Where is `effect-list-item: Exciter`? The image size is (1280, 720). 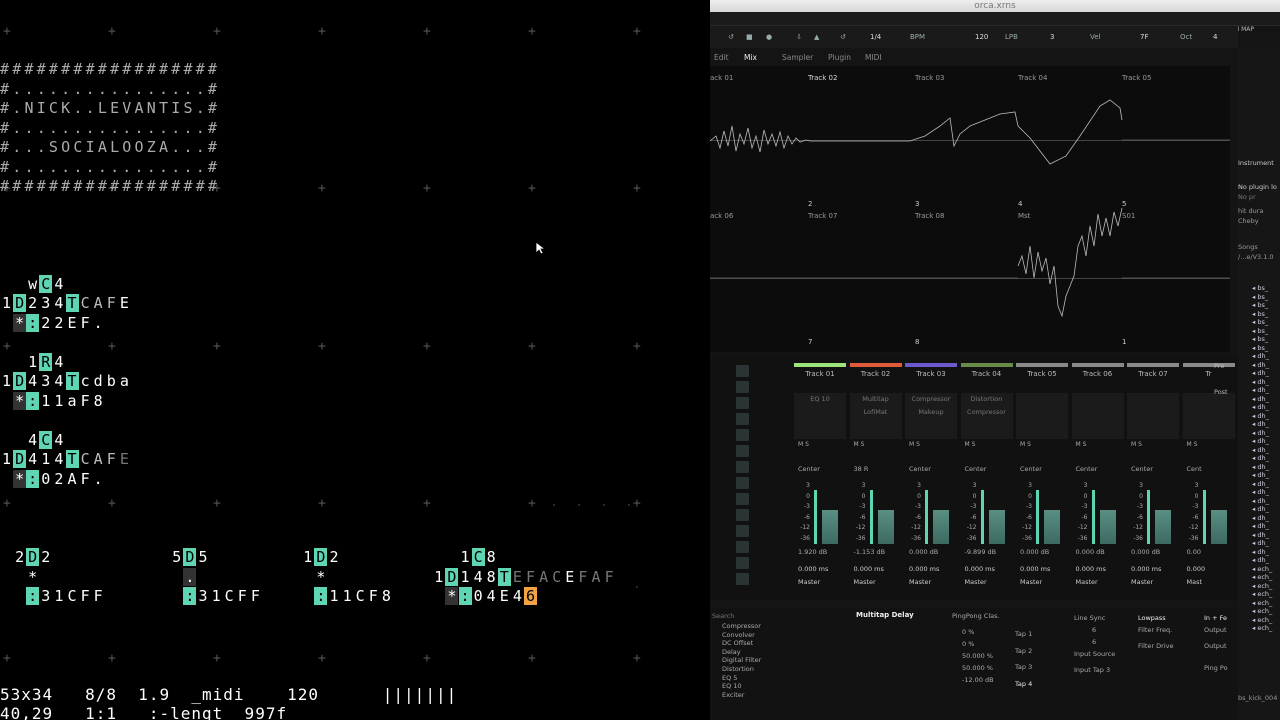 effect-list-item: Exciter is located at coordinates (741, 695).